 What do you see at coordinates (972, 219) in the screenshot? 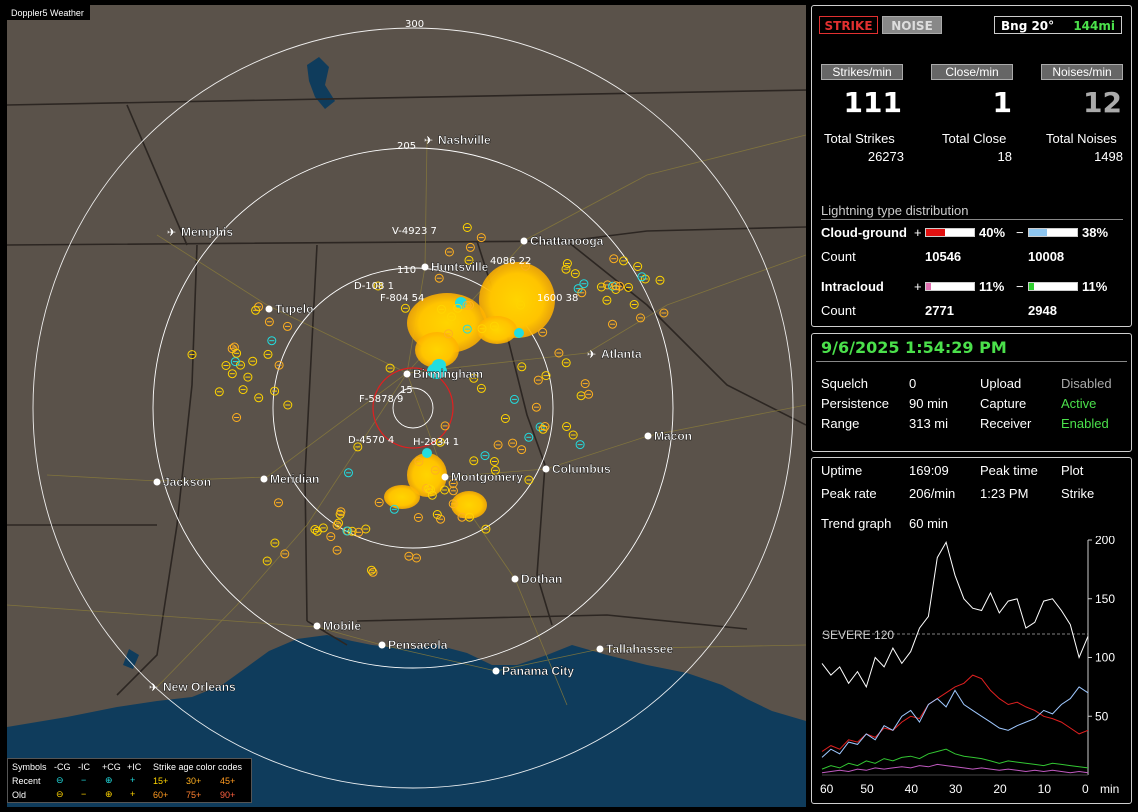
I see `distribution-divider` at bounding box center [972, 219].